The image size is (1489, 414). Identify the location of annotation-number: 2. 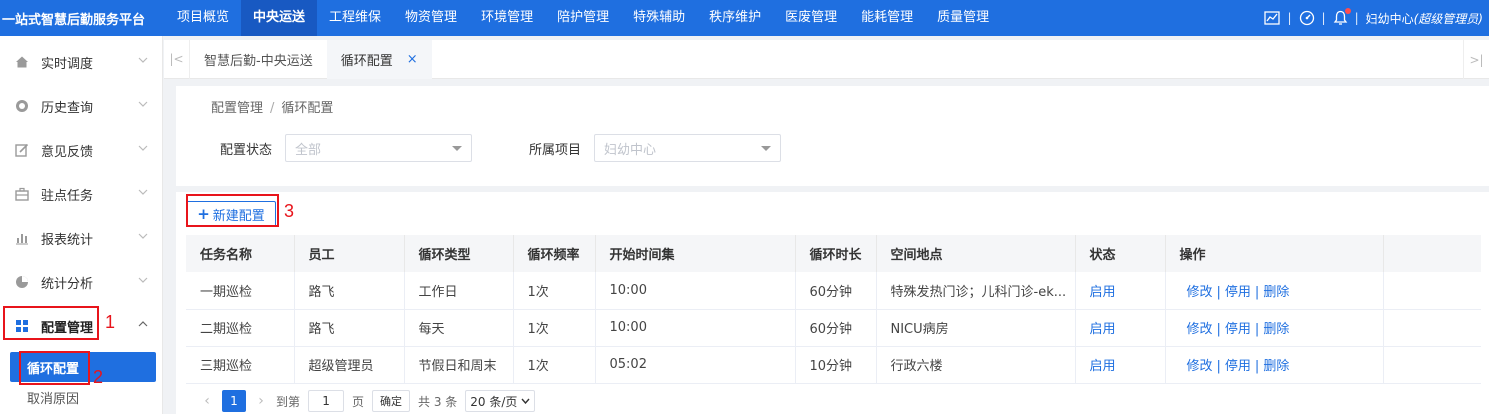
(98, 377).